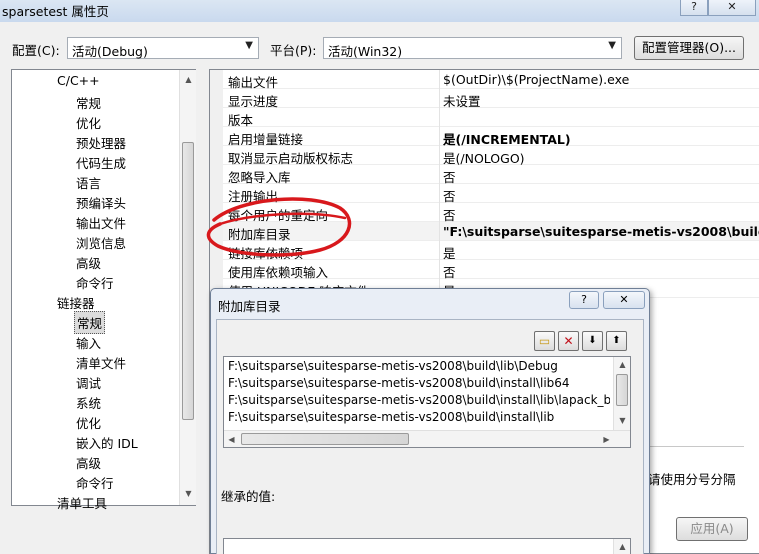 Image resolution: width=759 pixels, height=554 pixels. I want to click on grid-row: 显示进度 未设置, so click(484, 99).